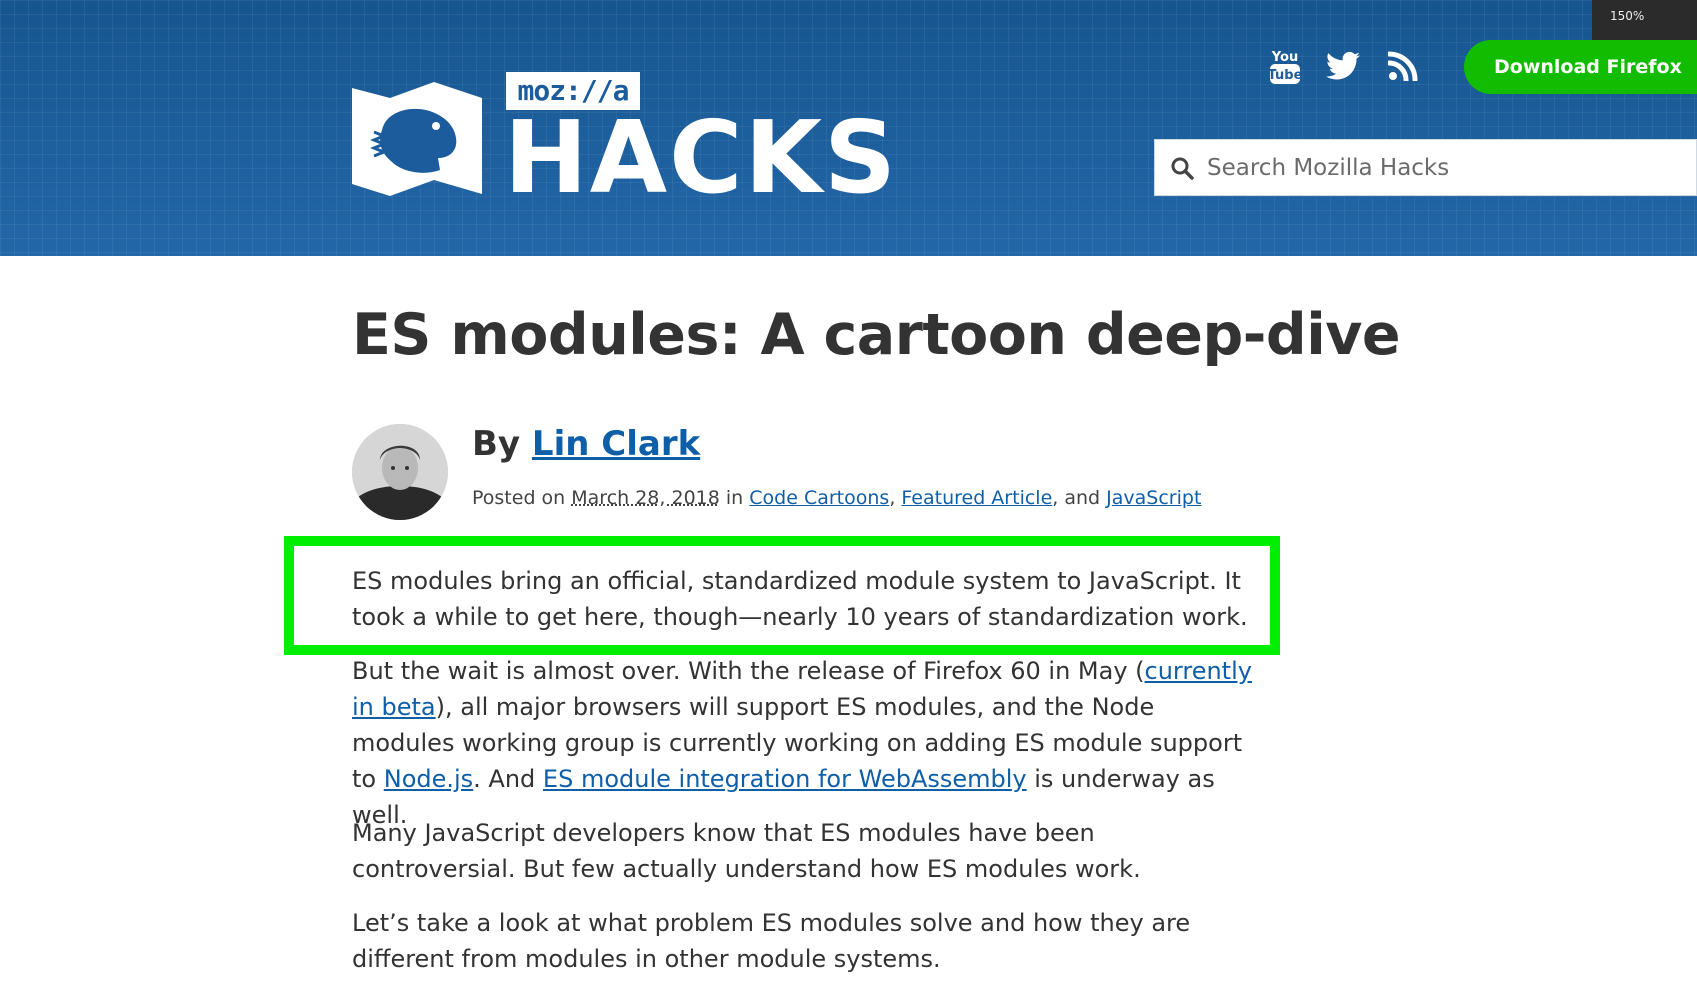  I want to click on rss-icon, so click(1403, 66).